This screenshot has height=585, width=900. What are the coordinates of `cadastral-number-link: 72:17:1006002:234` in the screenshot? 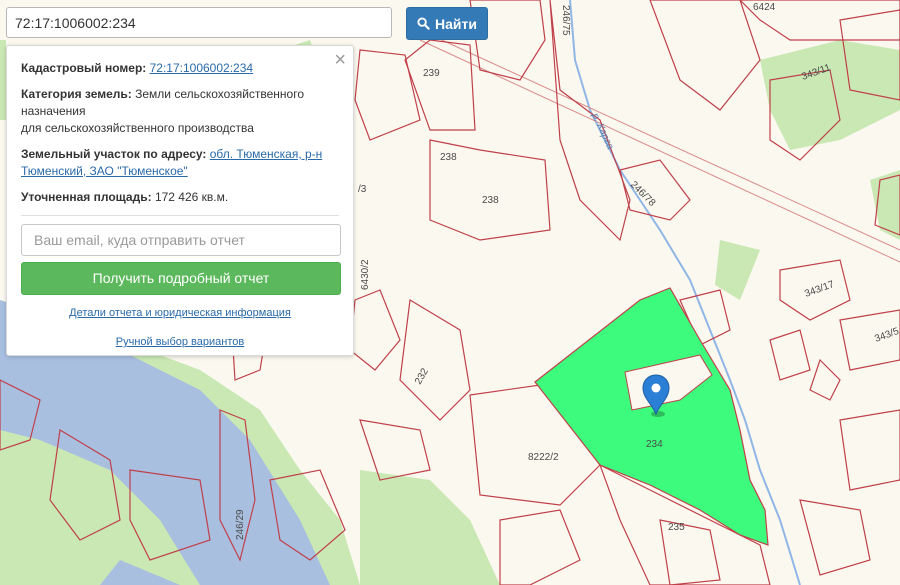 It's located at (201, 68).